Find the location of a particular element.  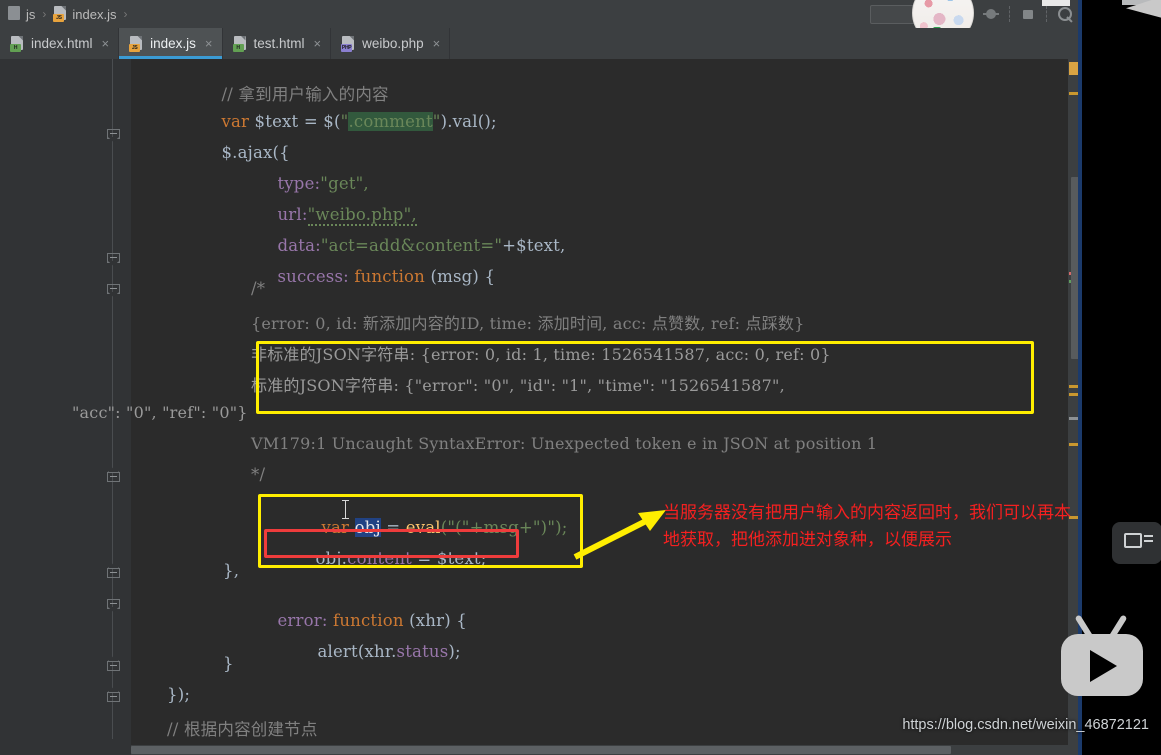

breadcrumb-label: index.js is located at coordinates (94, 14).